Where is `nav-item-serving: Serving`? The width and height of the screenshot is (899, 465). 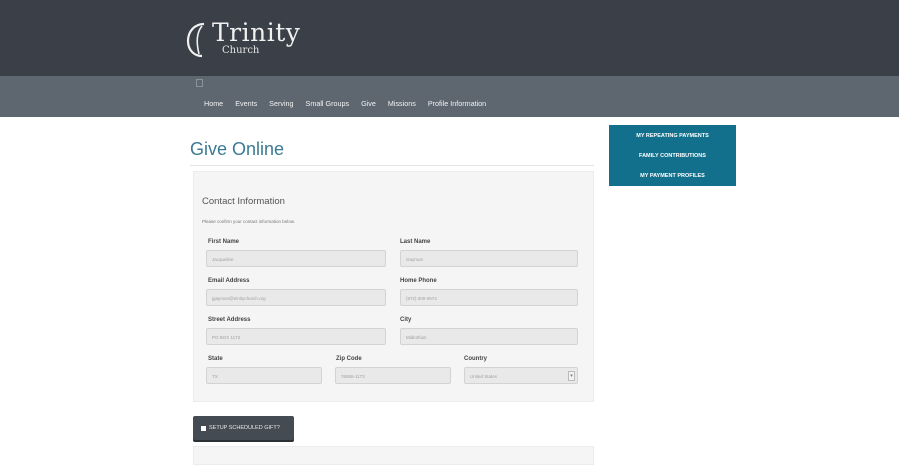 nav-item-serving: Serving is located at coordinates (281, 103).